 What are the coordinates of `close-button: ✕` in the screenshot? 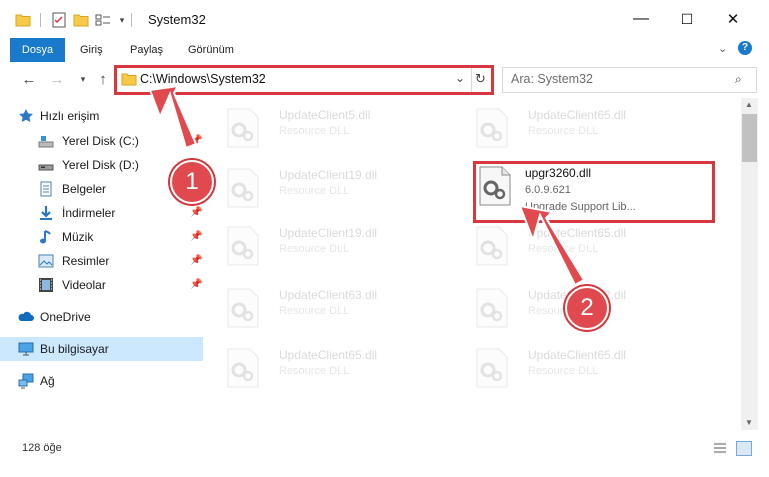 It's located at (733, 19).